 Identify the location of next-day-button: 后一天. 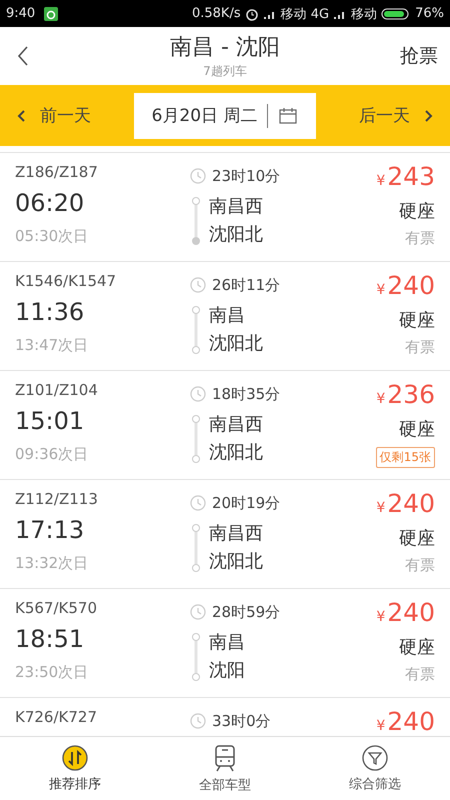
(396, 115).